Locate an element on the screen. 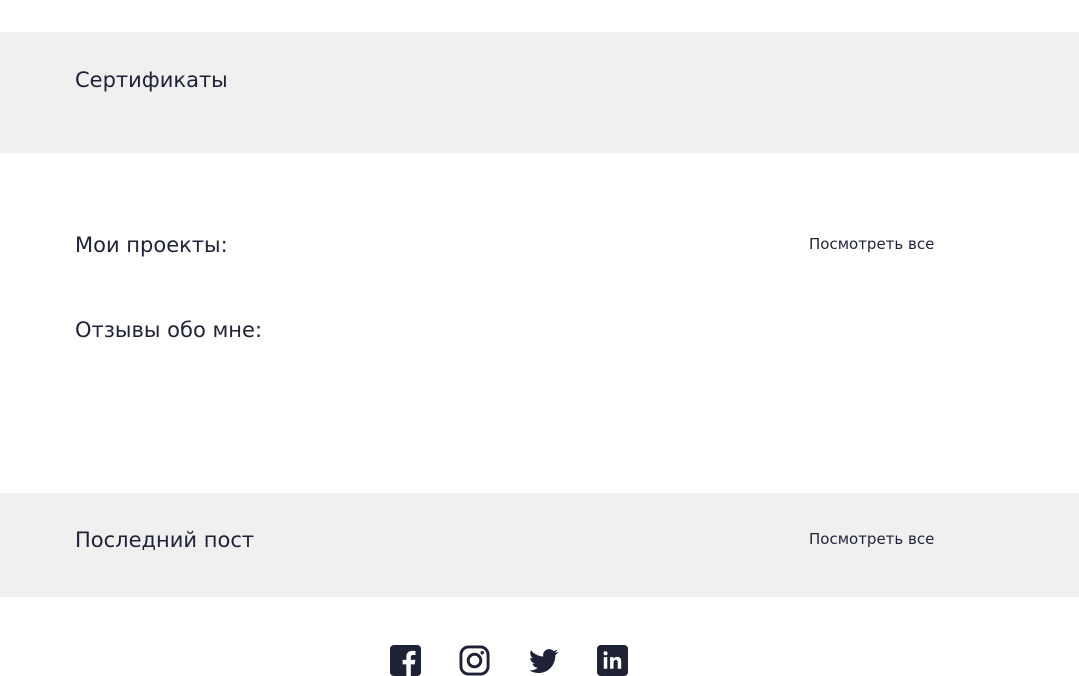 This screenshot has width=1079, height=676. instagram-icon is located at coordinates (474, 660).